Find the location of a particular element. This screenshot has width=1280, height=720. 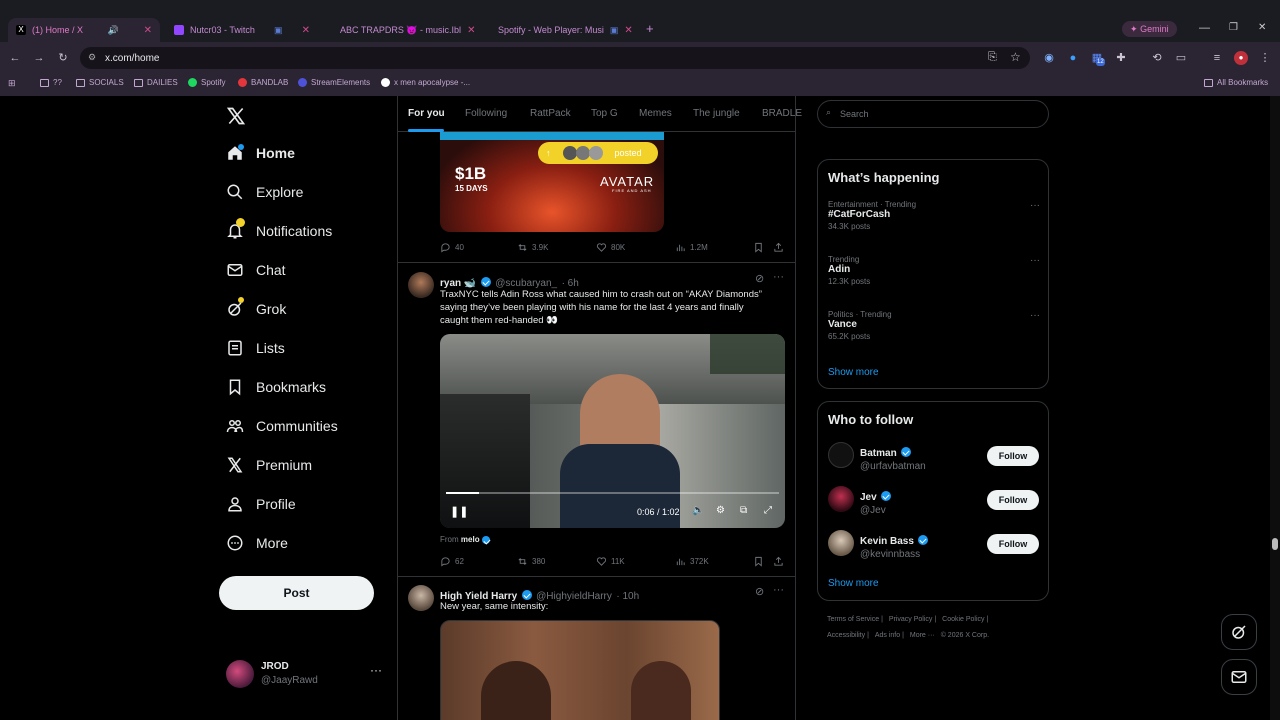

sidebar-item-profile: Profile is located at coordinates (261, 504).